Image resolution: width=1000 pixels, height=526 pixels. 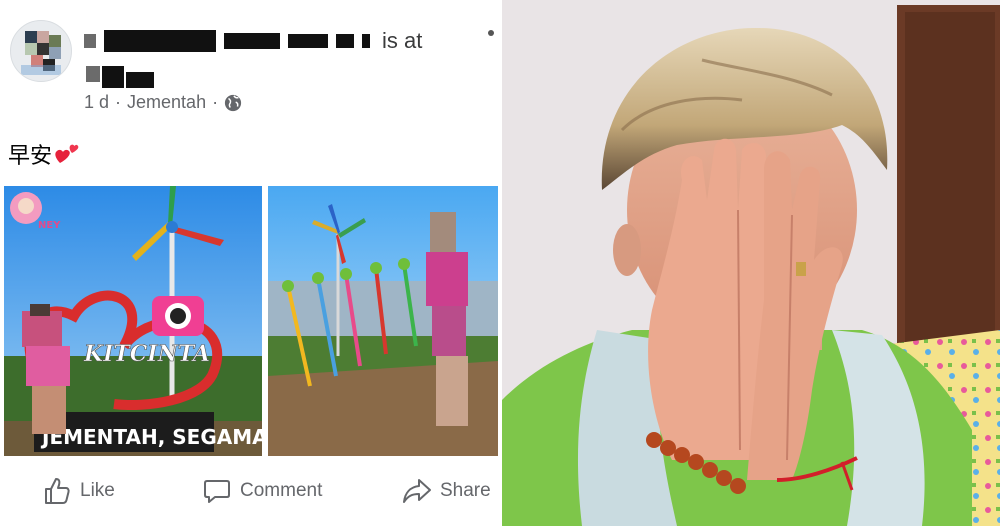 I want to click on comment-button: Comment, so click(x=262, y=491).